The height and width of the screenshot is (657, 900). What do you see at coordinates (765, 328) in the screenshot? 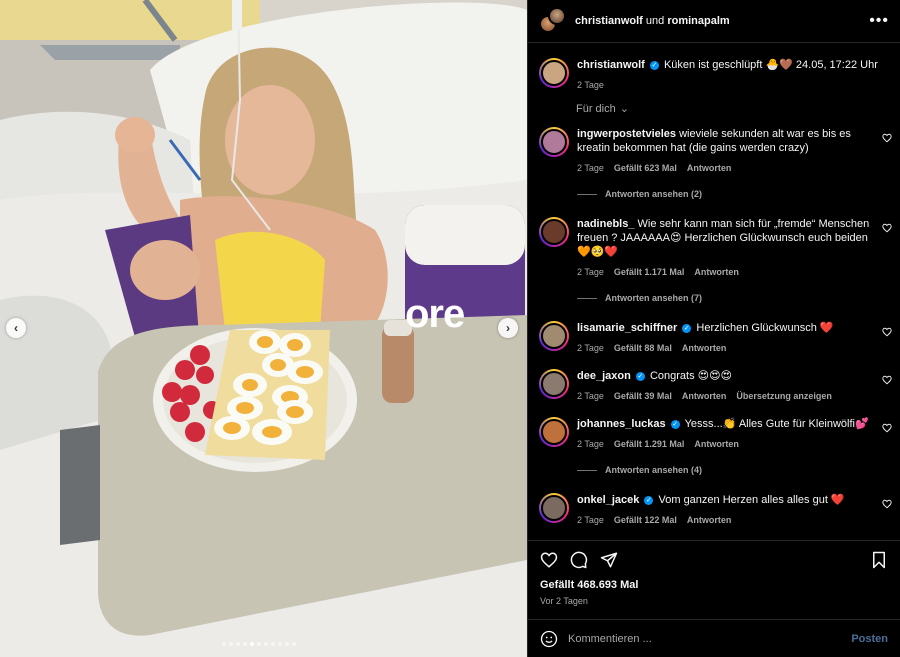
I see `comment-text: Herzlichen Glückwunsch ❤️` at bounding box center [765, 328].